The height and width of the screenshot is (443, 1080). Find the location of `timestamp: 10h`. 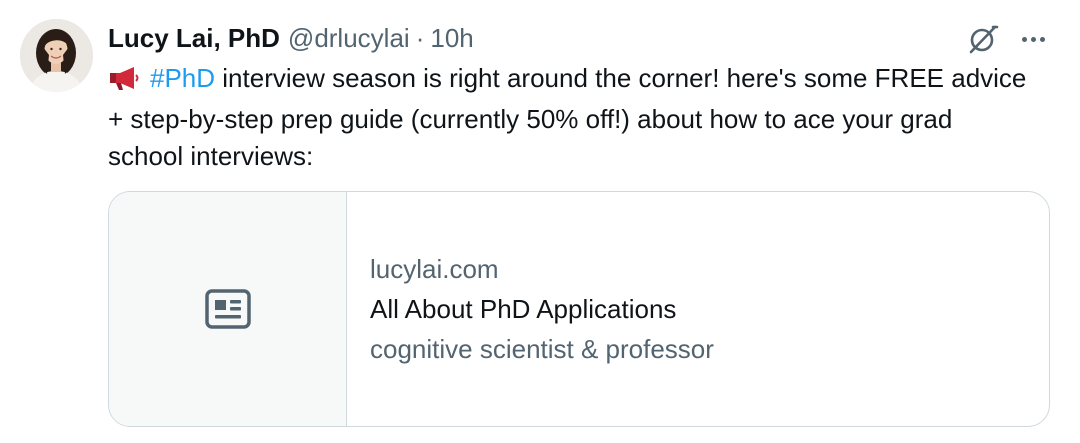

timestamp: 10h is located at coordinates (451, 38).